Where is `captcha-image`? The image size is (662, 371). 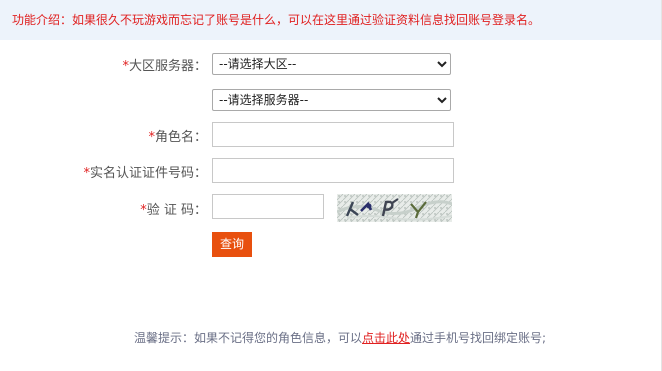
captcha-image is located at coordinates (394, 208).